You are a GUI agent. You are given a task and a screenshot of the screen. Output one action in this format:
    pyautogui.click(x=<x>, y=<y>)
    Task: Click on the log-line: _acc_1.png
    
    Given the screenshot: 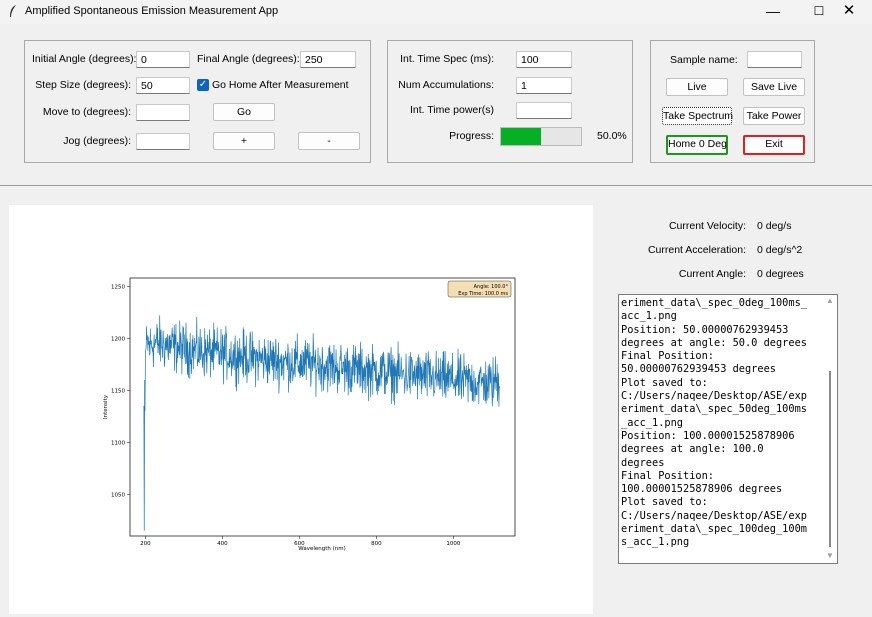 What is the action you would take?
    pyautogui.click(x=652, y=422)
    